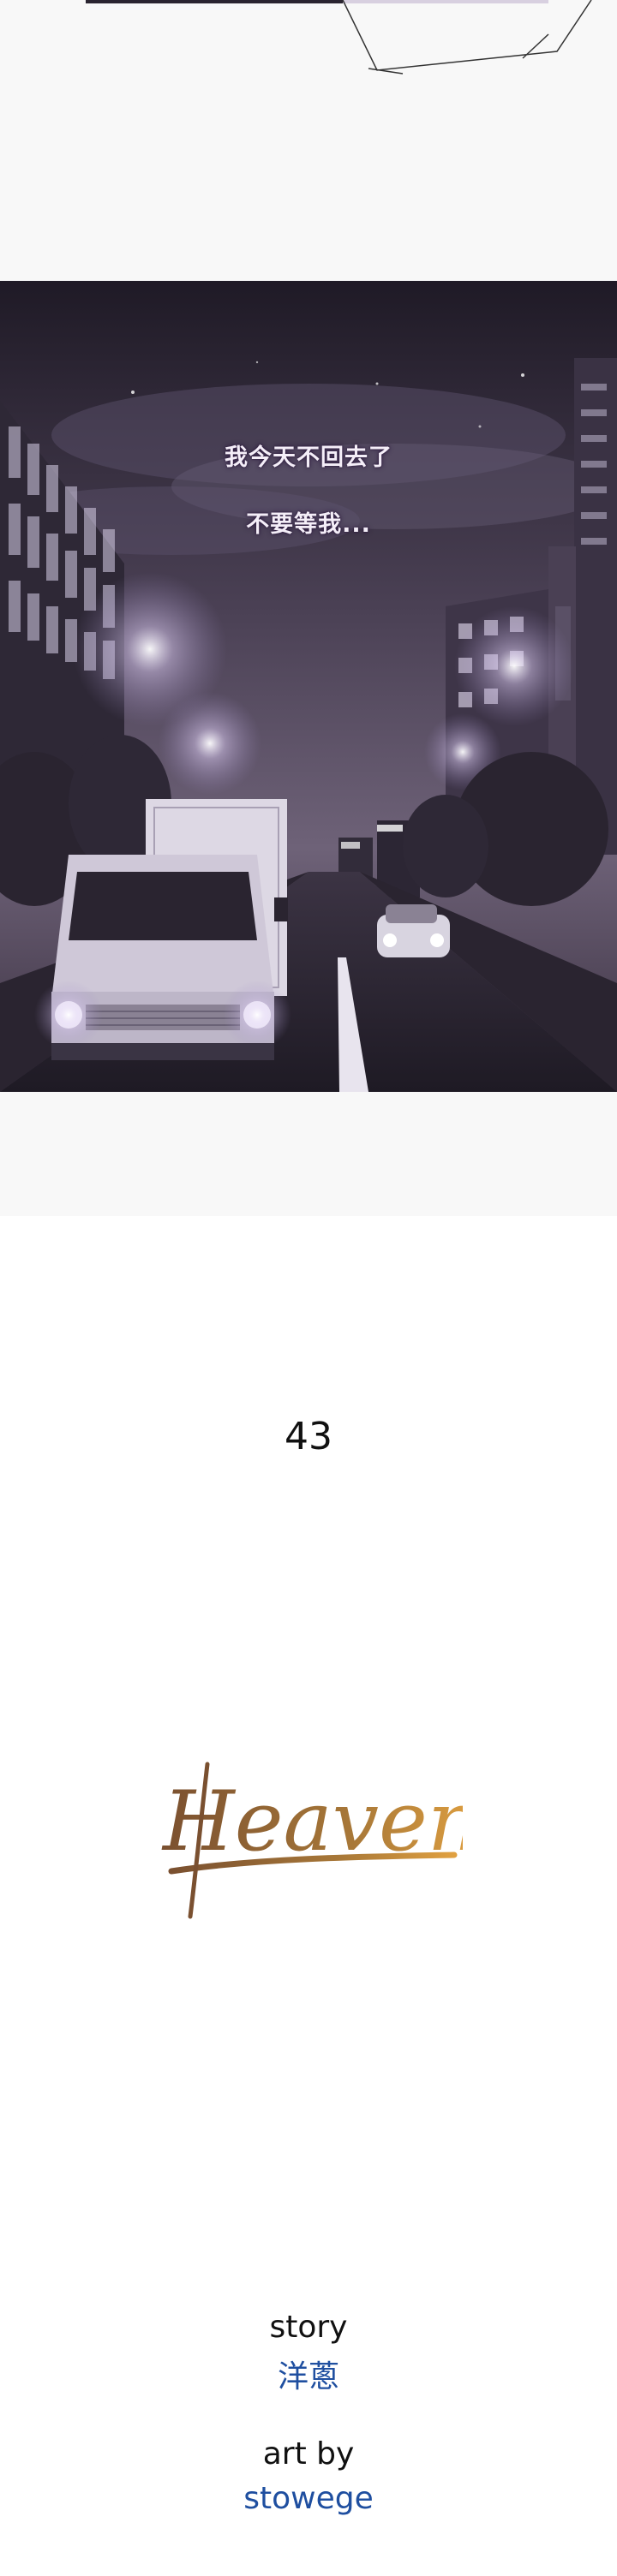 The height and width of the screenshot is (2576, 617). What do you see at coordinates (308, 2498) in the screenshot?
I see `artist-name: stowege` at bounding box center [308, 2498].